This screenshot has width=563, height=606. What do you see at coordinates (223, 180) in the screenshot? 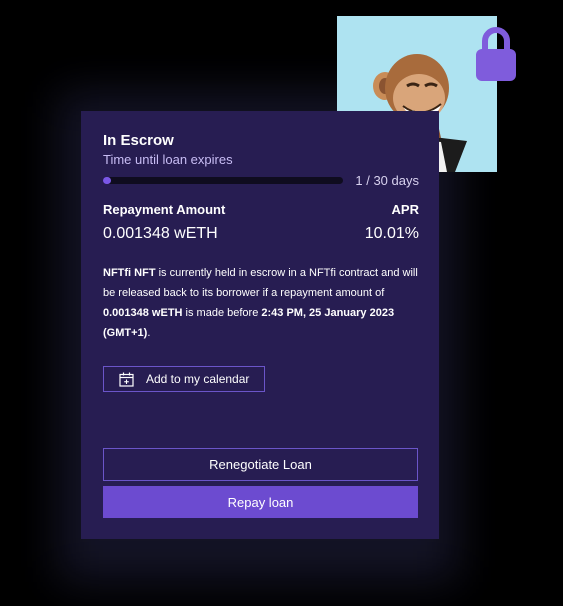
I see `loan-progress-bar` at bounding box center [223, 180].